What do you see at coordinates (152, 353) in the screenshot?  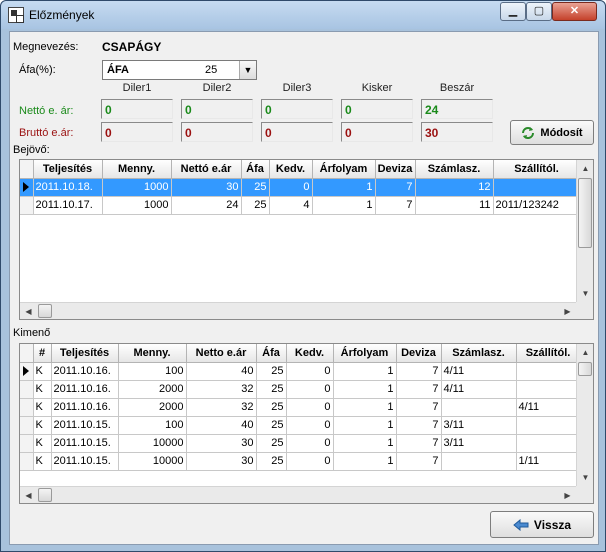 I see `outgoing-col-menny: Menny.` at bounding box center [152, 353].